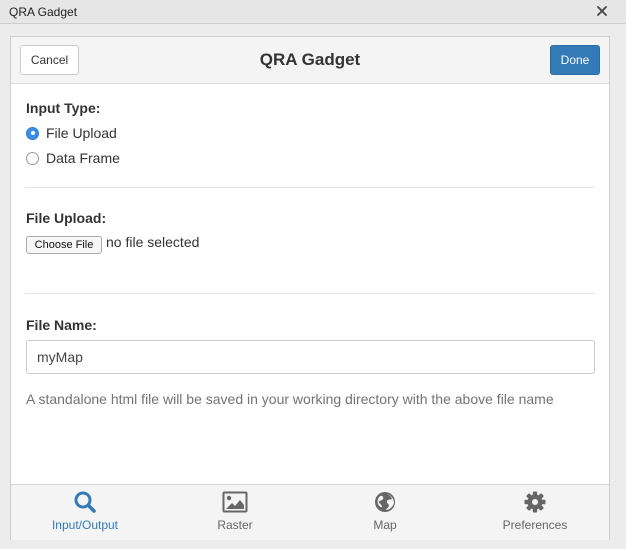 This screenshot has height=549, width=626. Describe the element at coordinates (49, 60) in the screenshot. I see `cancel-button: Cancel` at that location.